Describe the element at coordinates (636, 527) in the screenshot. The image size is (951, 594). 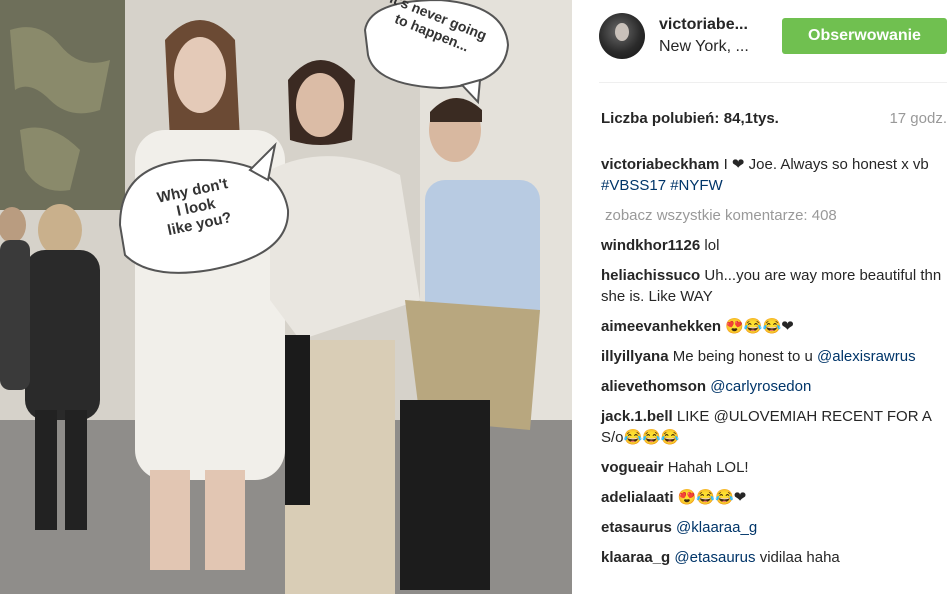
I see `comment-user: etasaurus` at that location.